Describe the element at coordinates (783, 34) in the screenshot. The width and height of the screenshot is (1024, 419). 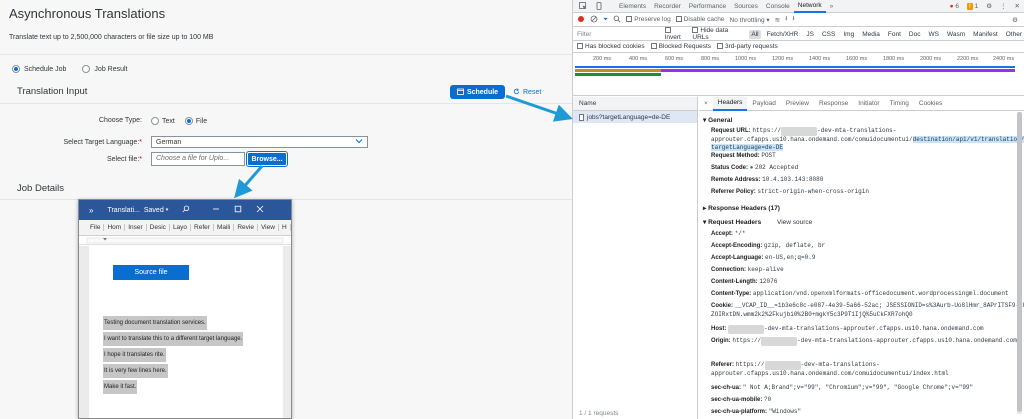
I see `filter-fetch-xhr: Fetch/XHR` at that location.